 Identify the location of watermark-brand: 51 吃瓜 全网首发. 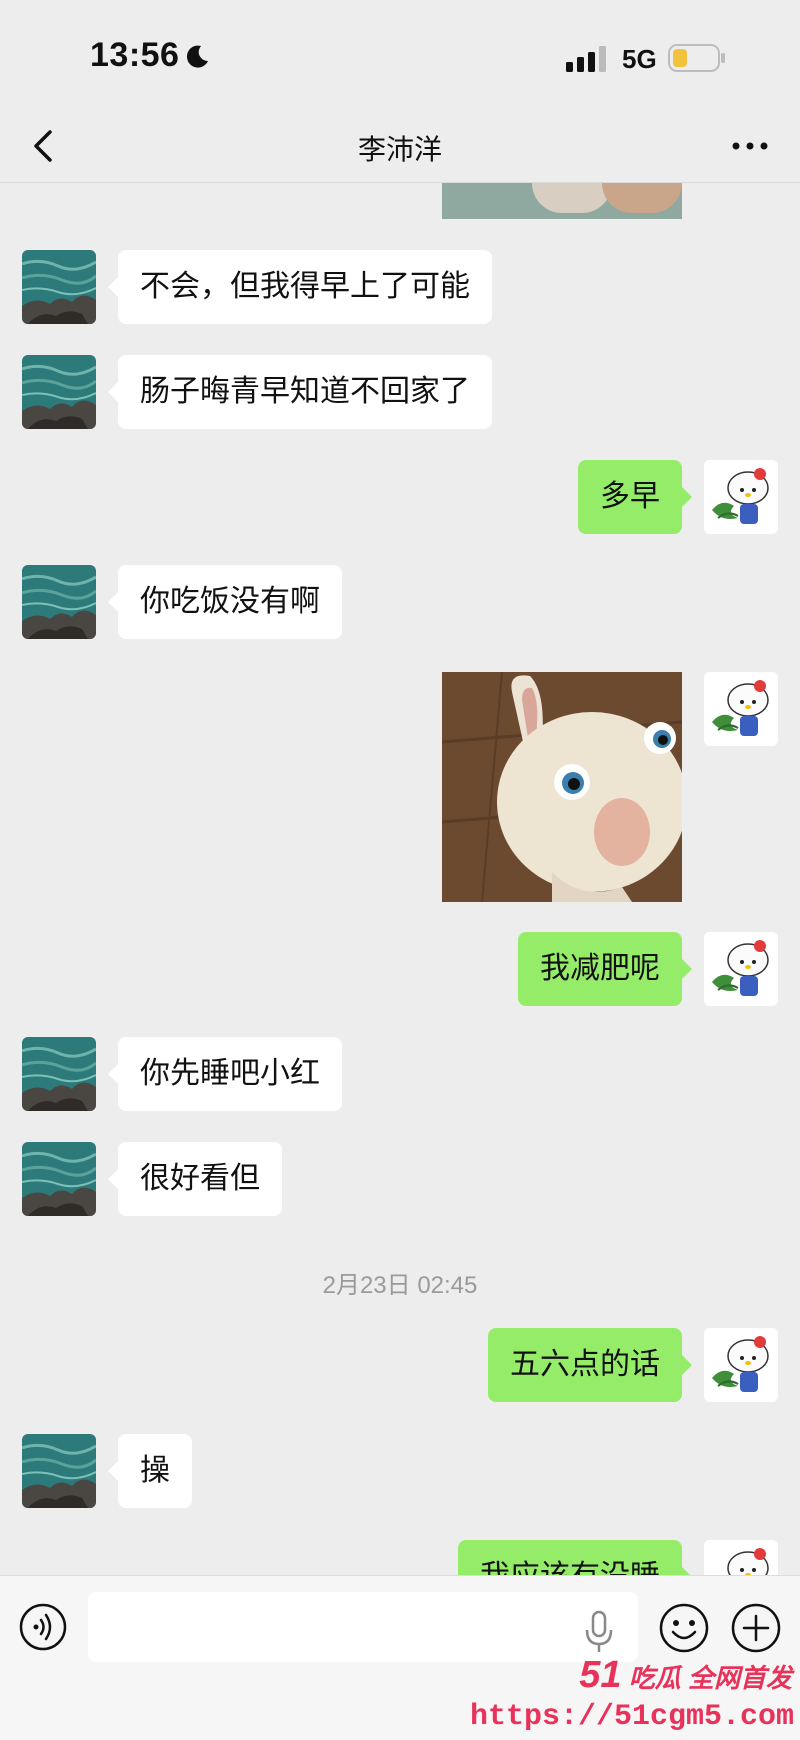
(685, 1675).